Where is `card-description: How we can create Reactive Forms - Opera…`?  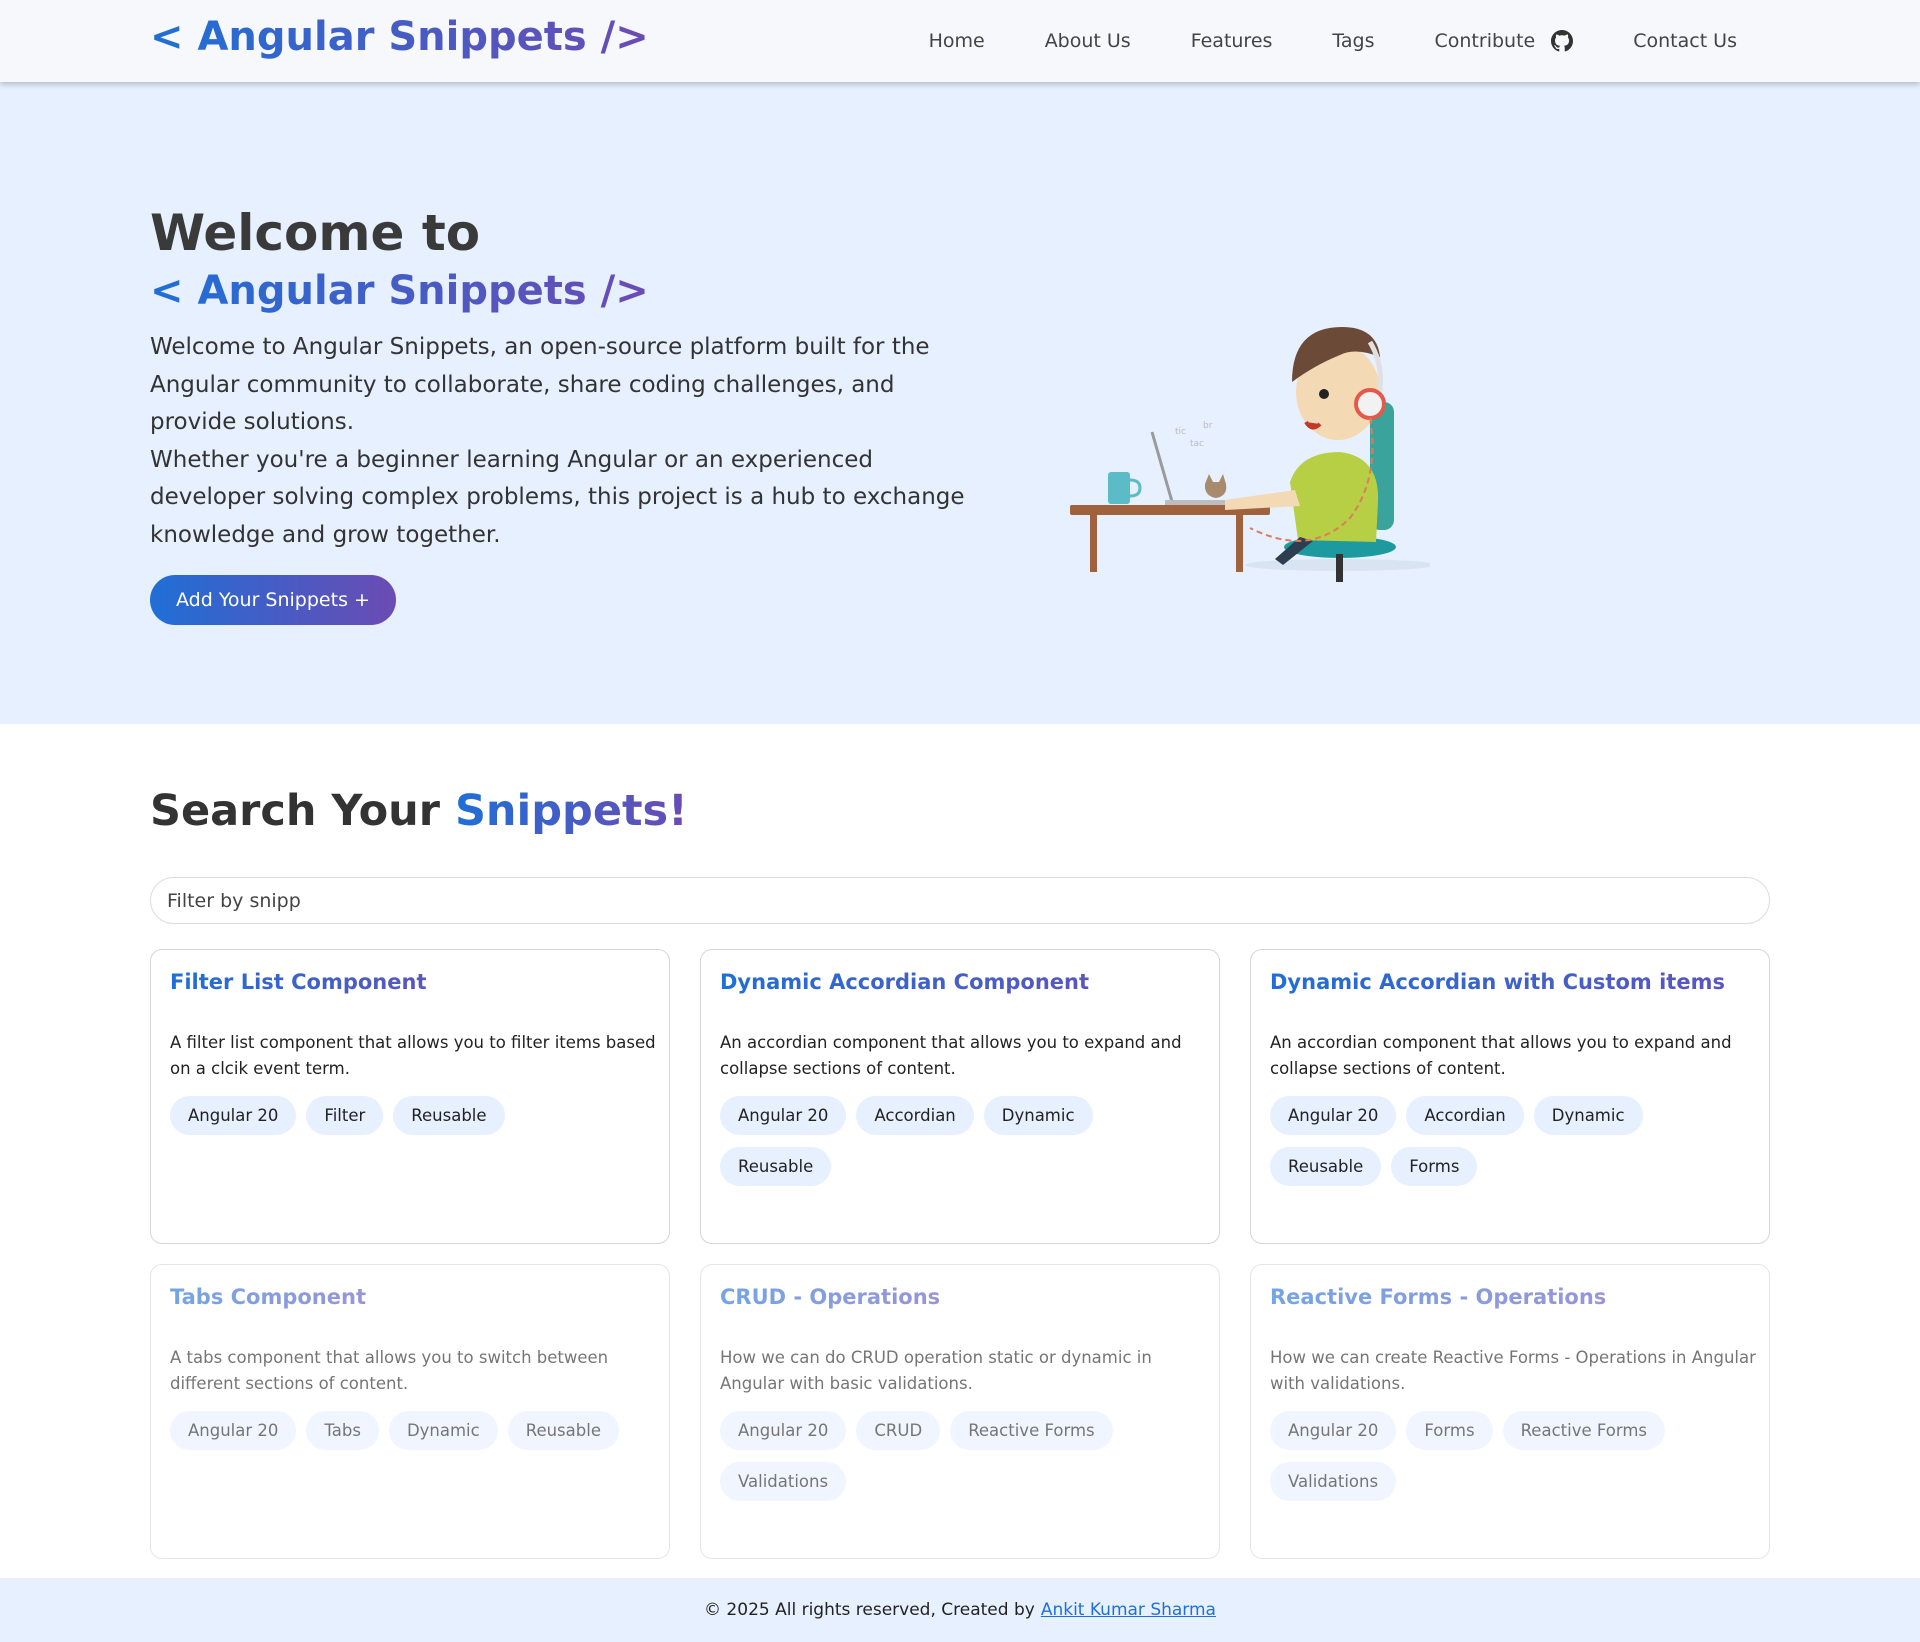 card-description: How we can create Reactive Forms - Opera… is located at coordinates (1513, 1370).